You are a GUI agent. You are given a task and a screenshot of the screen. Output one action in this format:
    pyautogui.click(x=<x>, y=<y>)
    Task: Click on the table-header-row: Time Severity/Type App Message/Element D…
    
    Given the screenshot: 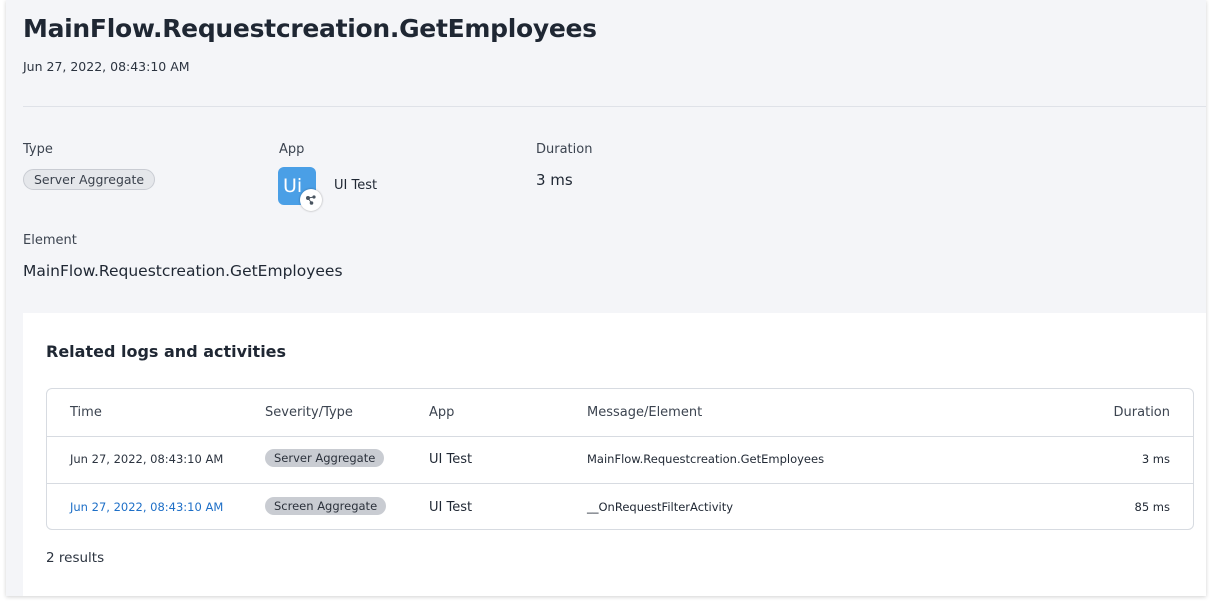 What is the action you would take?
    pyautogui.click(x=620, y=413)
    